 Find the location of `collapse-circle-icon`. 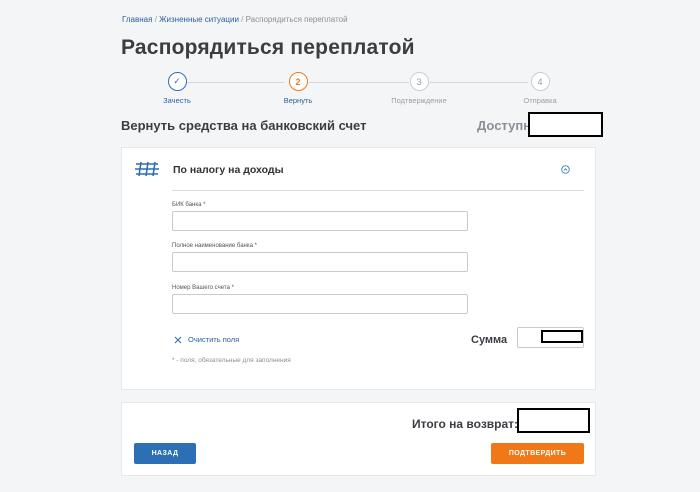

collapse-circle-icon is located at coordinates (565, 169).